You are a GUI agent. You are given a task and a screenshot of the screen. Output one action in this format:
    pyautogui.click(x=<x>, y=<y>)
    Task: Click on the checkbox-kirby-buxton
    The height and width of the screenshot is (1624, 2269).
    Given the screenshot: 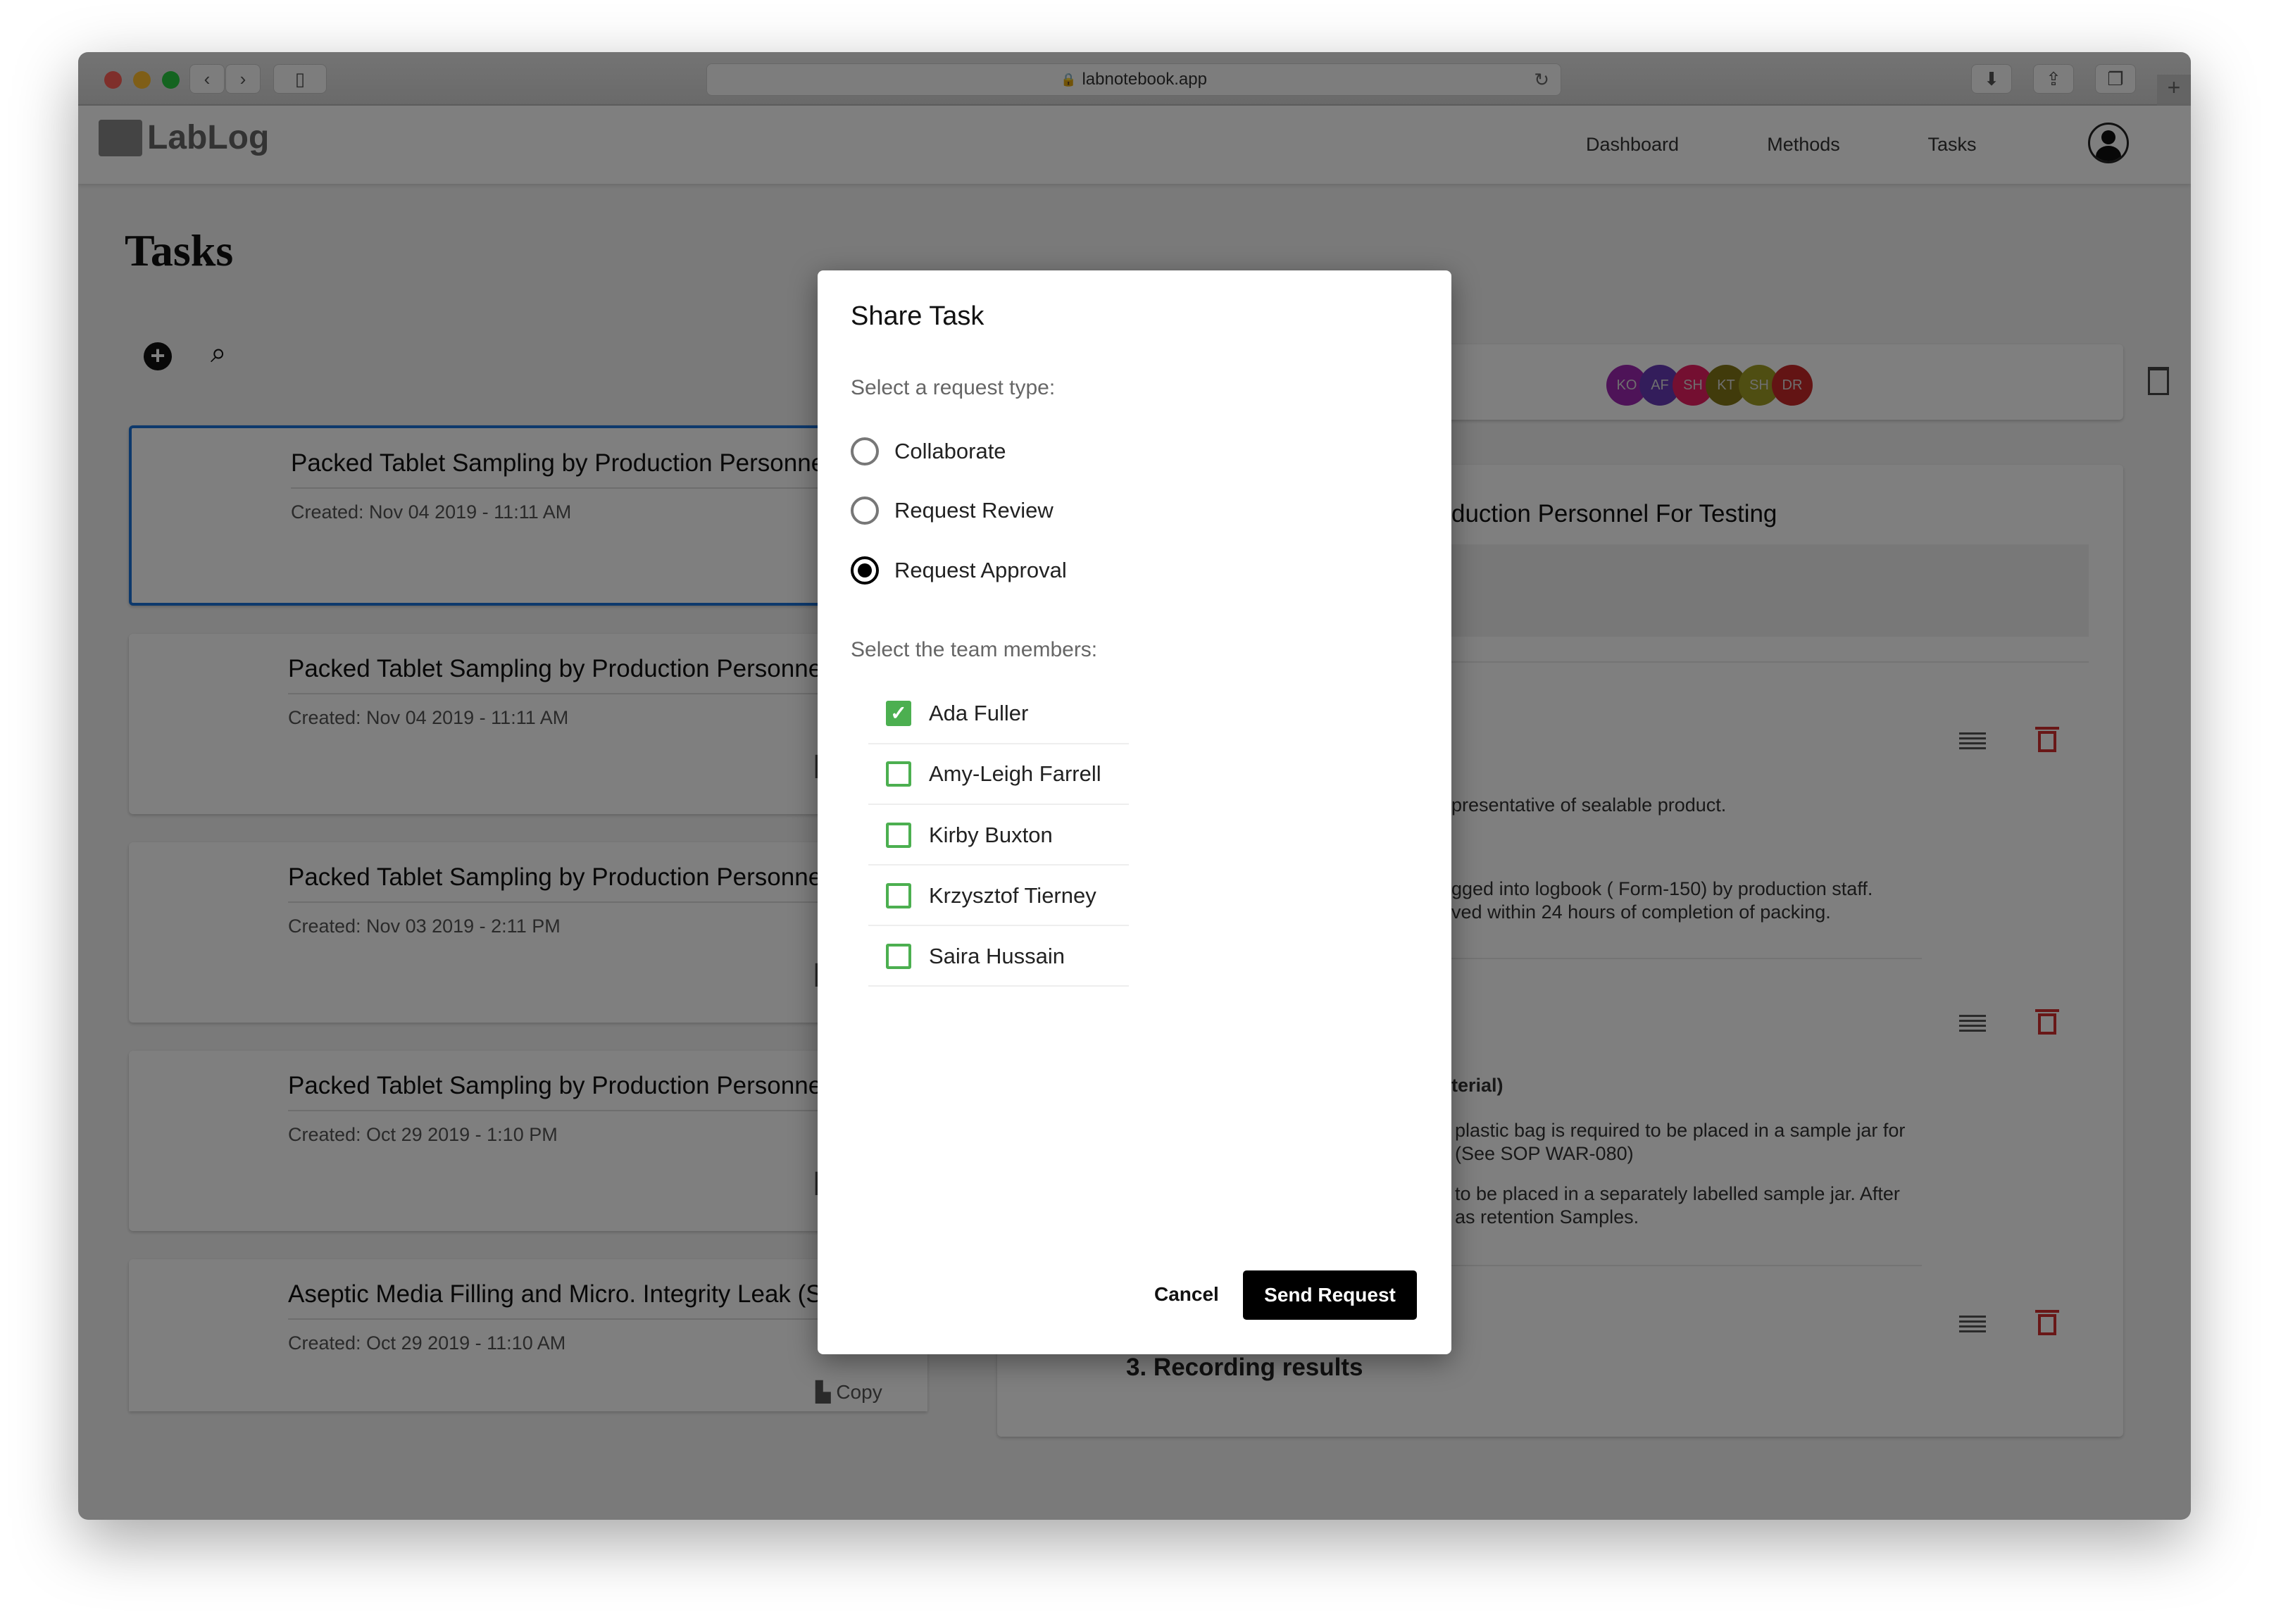 What is the action you would take?
    pyautogui.click(x=898, y=836)
    